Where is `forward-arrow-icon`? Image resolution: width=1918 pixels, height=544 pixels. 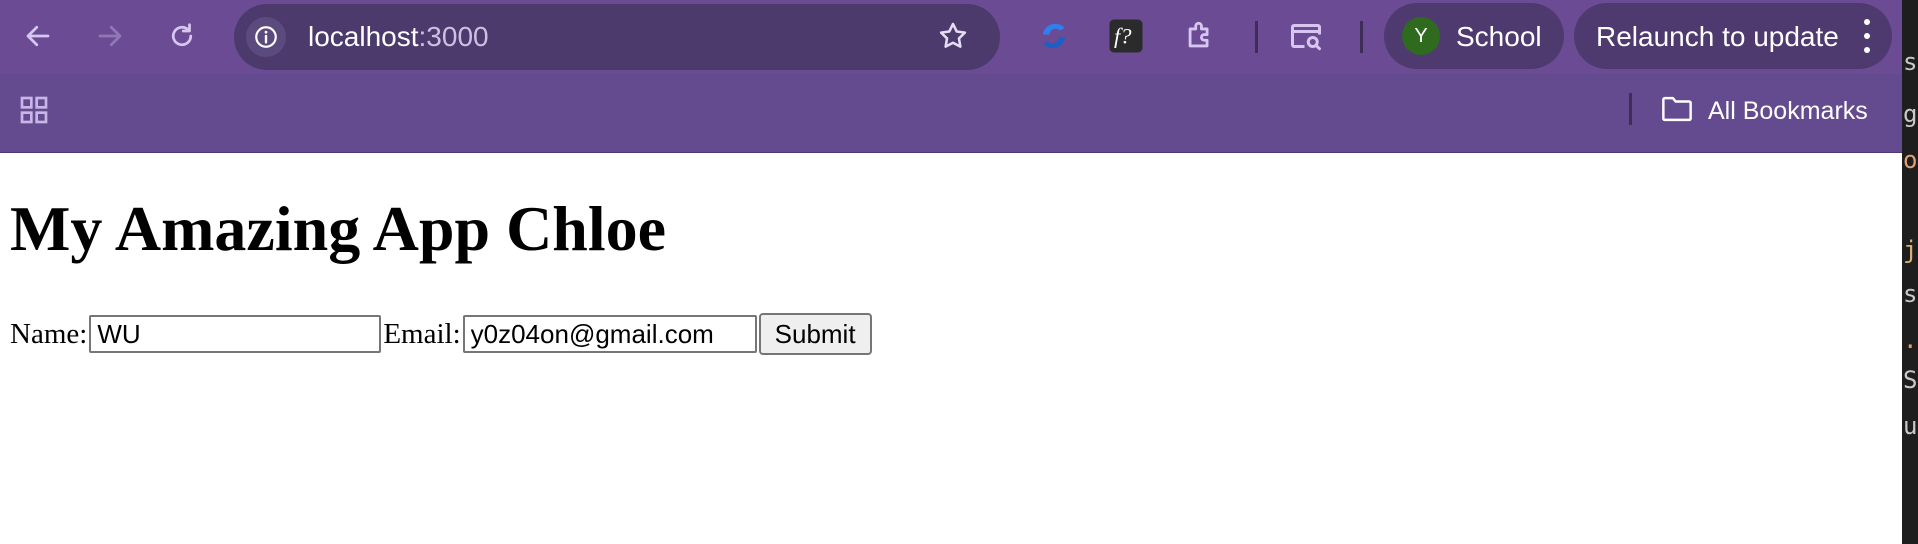 forward-arrow-icon is located at coordinates (110, 36).